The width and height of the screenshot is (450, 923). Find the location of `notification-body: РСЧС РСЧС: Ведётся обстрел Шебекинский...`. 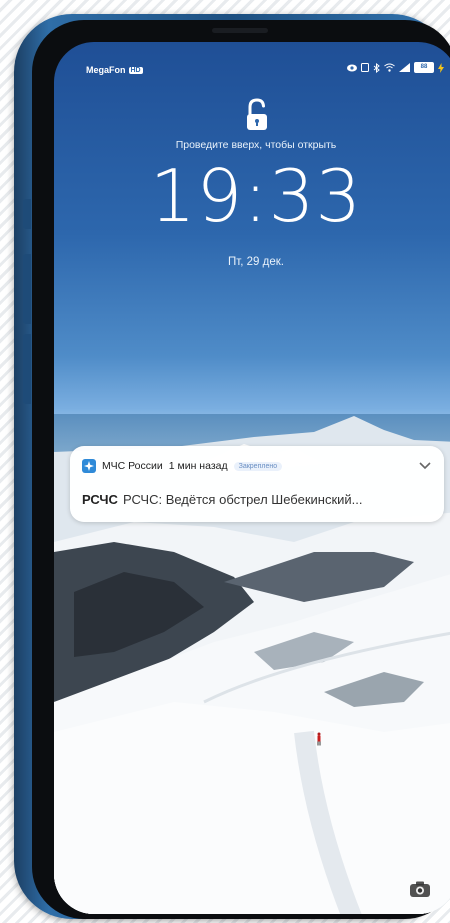

notification-body: РСЧС РСЧС: Ведётся обстрел Шебекинский... is located at coordinates (256, 499).